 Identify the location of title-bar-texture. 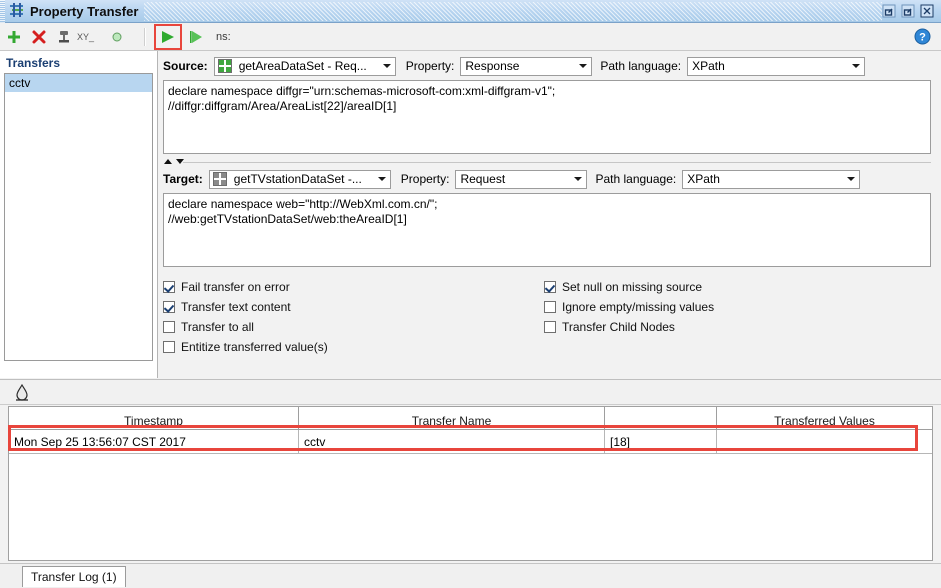
(513, 11).